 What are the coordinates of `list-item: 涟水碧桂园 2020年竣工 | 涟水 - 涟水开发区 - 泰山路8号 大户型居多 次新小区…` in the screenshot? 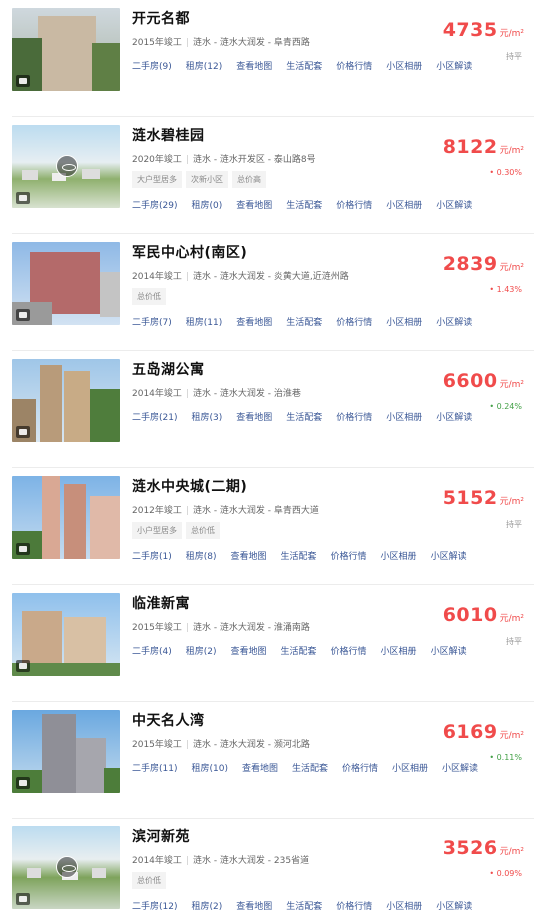 It's located at (273, 179).